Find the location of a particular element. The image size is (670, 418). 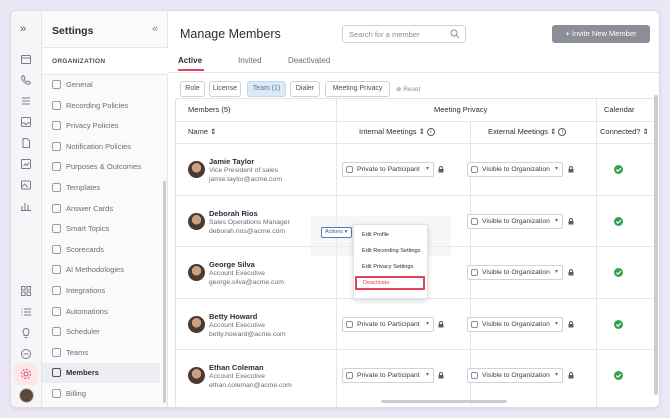

filter-dialer: Dialer is located at coordinates (305, 89).